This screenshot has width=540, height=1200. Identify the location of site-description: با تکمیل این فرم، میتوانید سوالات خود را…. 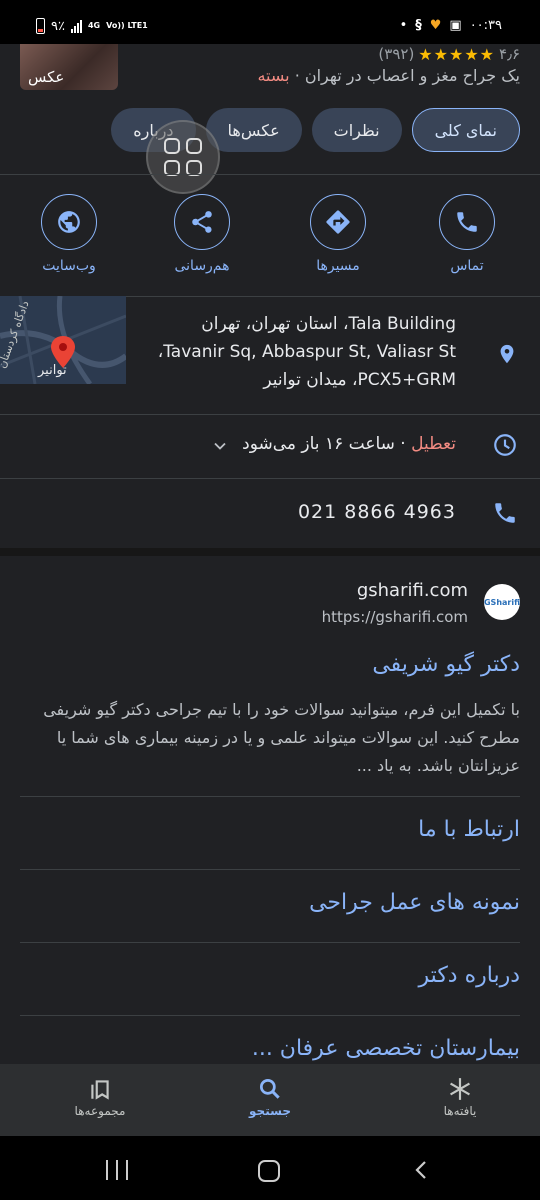
(281, 737).